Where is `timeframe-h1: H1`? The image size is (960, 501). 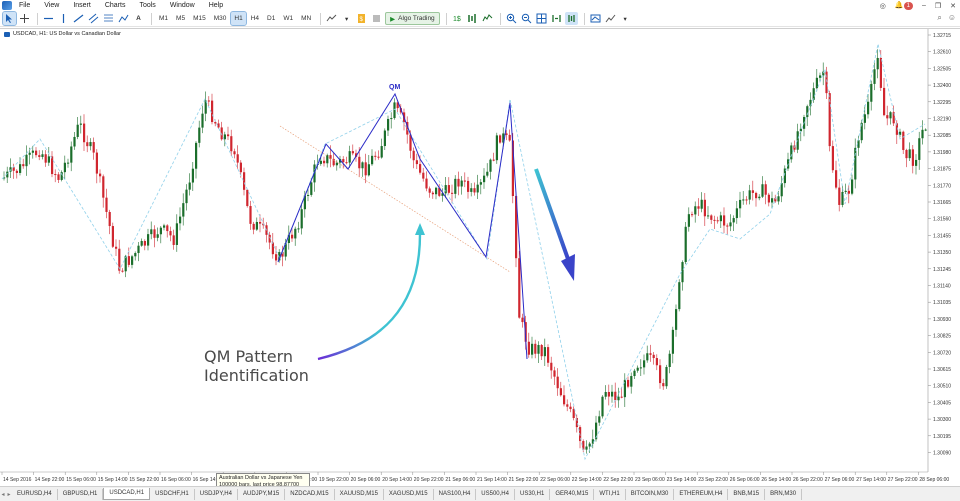
timeframe-h1: H1 is located at coordinates (238, 18).